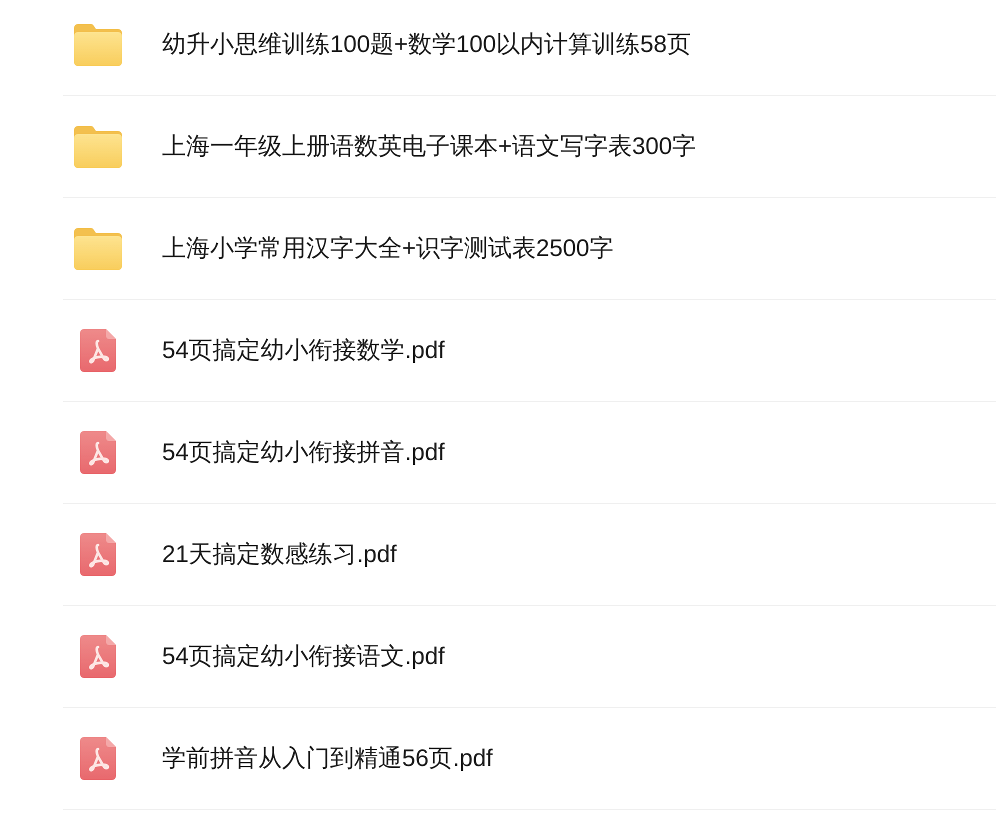 The width and height of the screenshot is (996, 826). Describe the element at coordinates (327, 758) in the screenshot. I see `file-name: 学前拼音从入门到精通56页.pdf` at that location.